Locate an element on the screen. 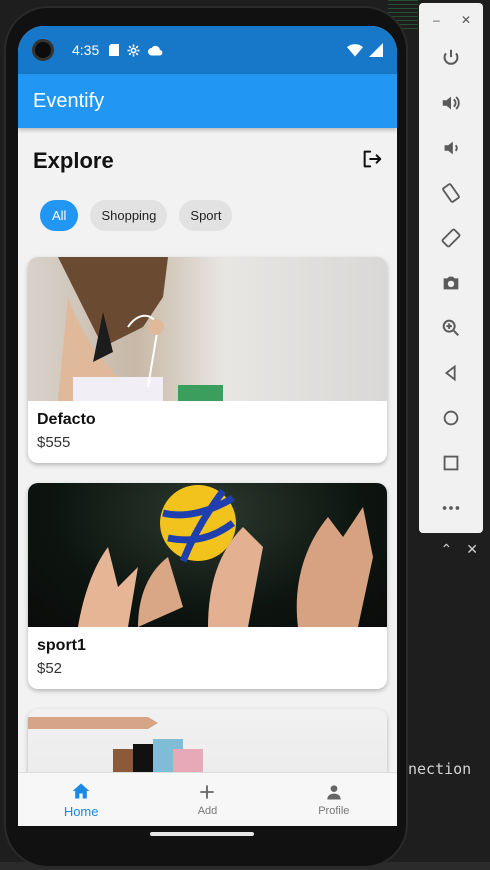  settings-icon is located at coordinates (133, 50).